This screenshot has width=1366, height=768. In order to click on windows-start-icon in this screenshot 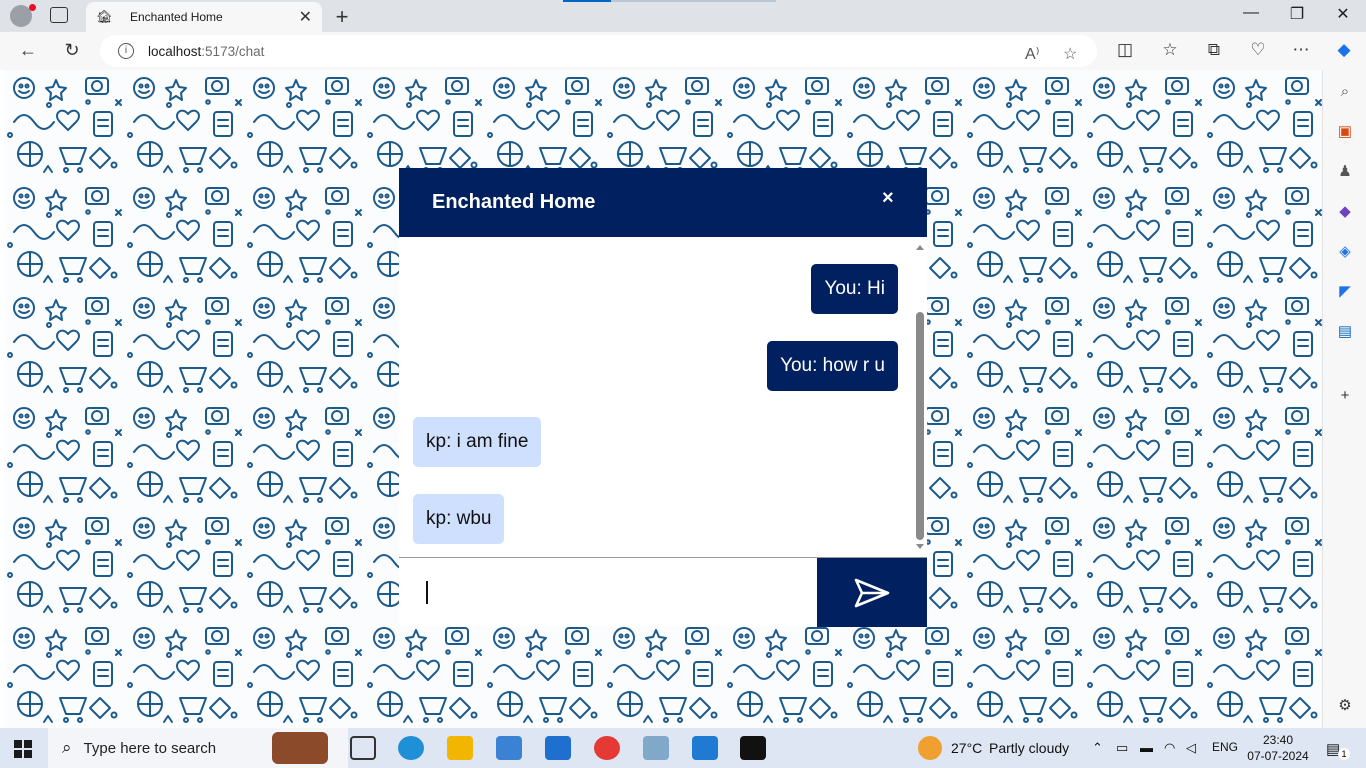, I will do `click(23, 749)`.